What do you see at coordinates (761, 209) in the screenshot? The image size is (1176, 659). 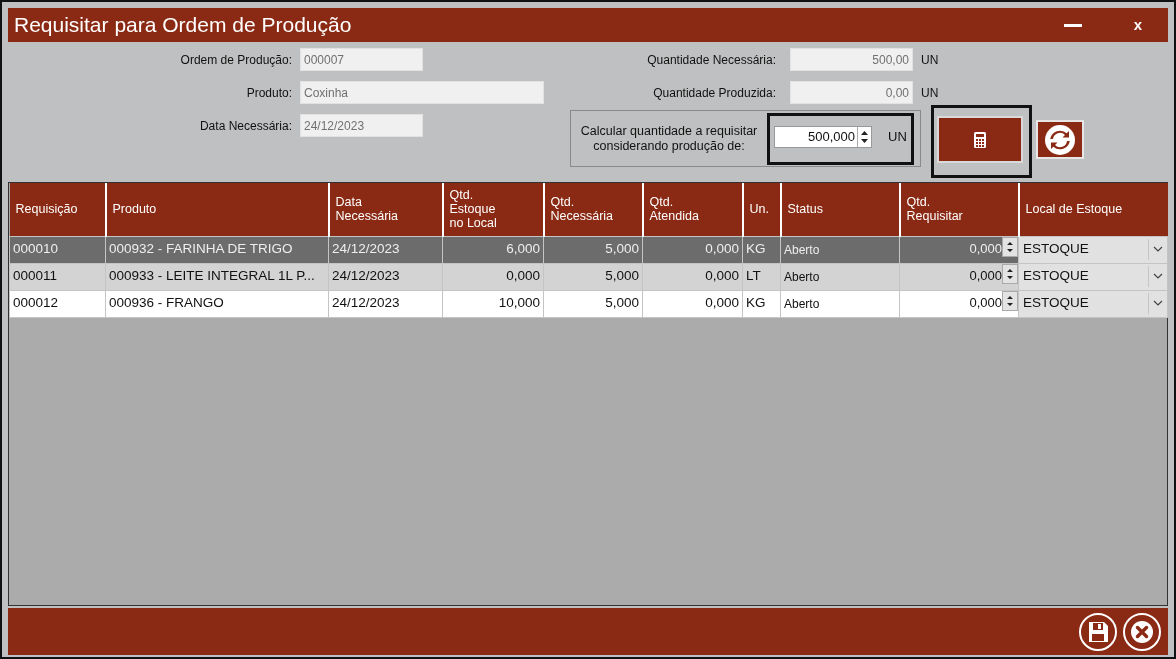 I see `column-header: Un.` at bounding box center [761, 209].